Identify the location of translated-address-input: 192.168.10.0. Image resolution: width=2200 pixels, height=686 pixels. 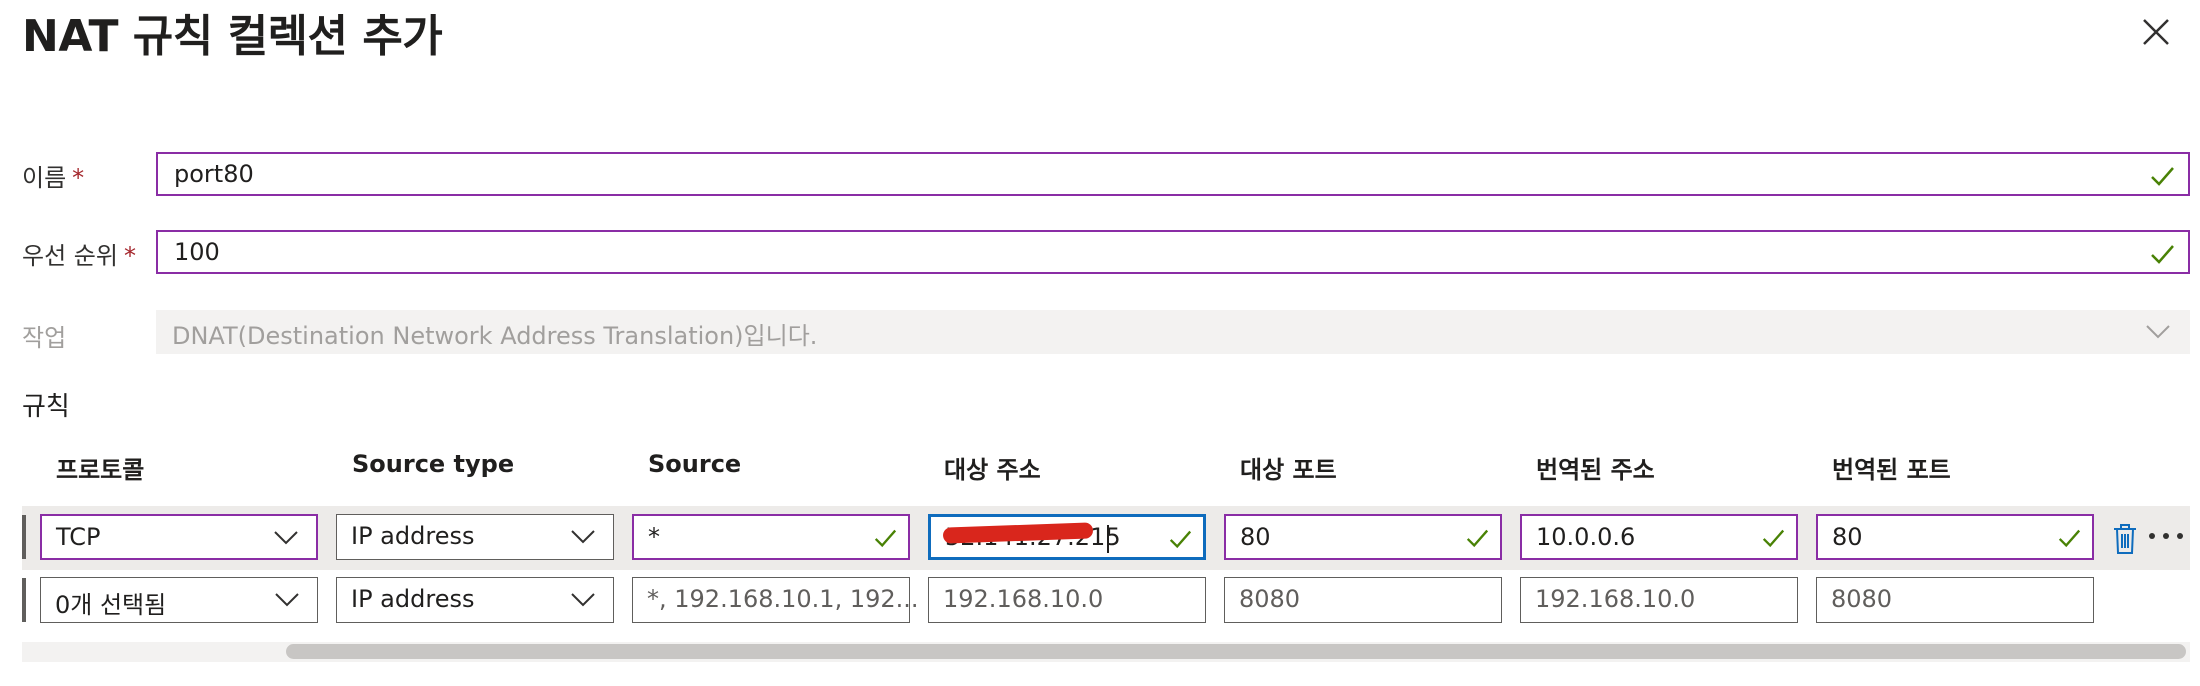
(1659, 600).